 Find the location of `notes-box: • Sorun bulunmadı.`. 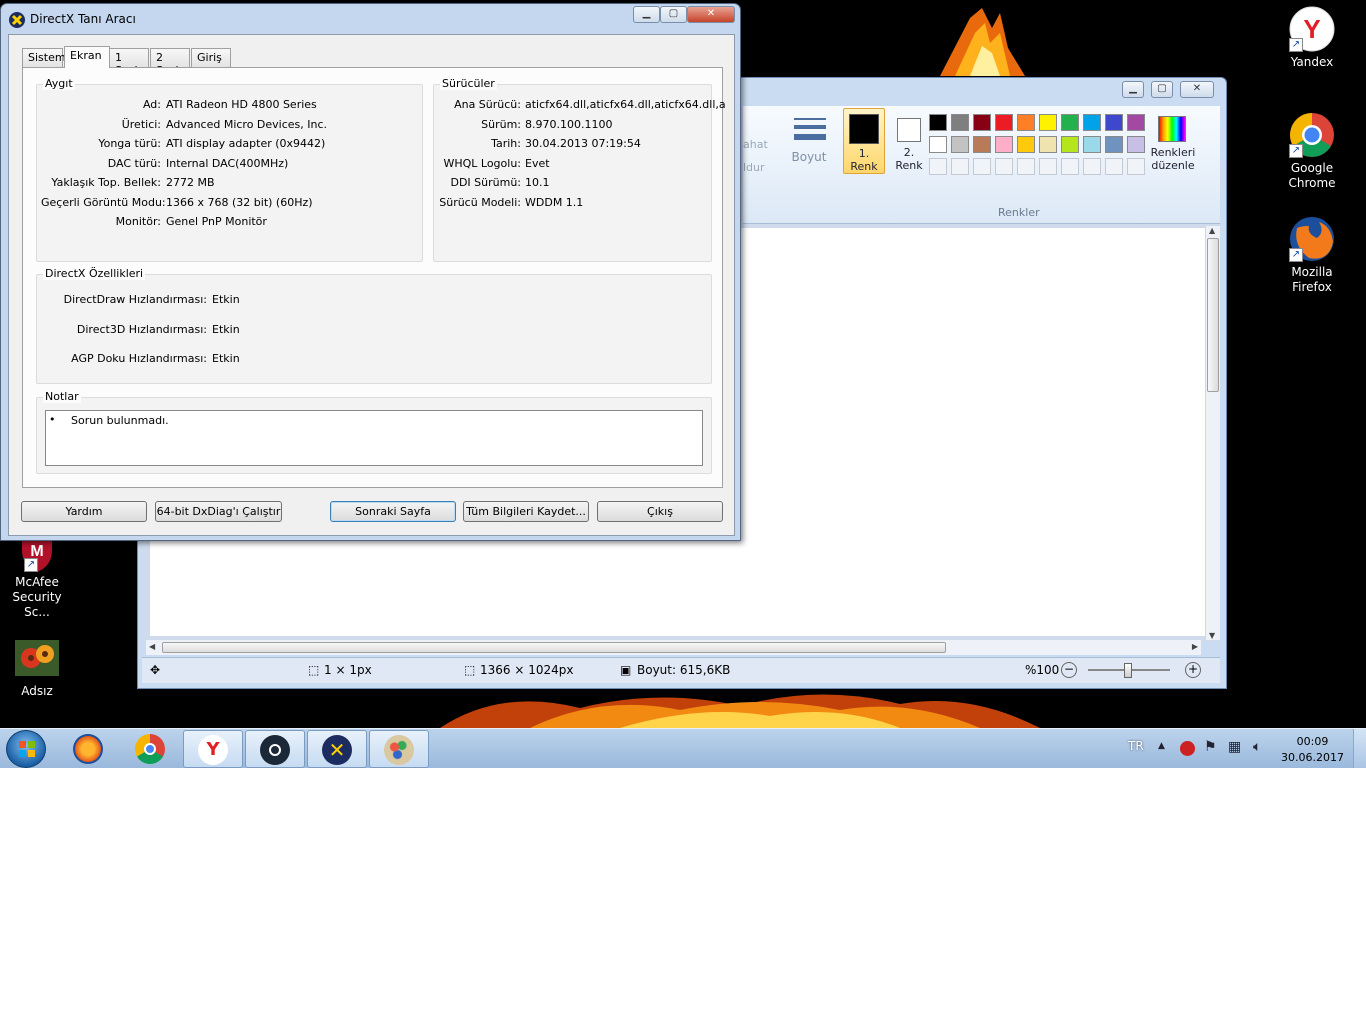

notes-box: • Sorun bulunmadı. is located at coordinates (374, 438).